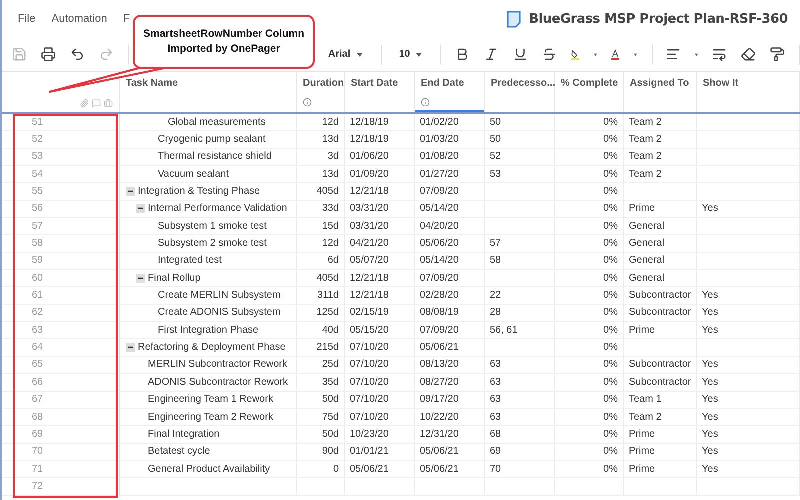 This screenshot has width=800, height=500. Describe the element at coordinates (520, 435) in the screenshot. I see `table-cell: 68` at that location.